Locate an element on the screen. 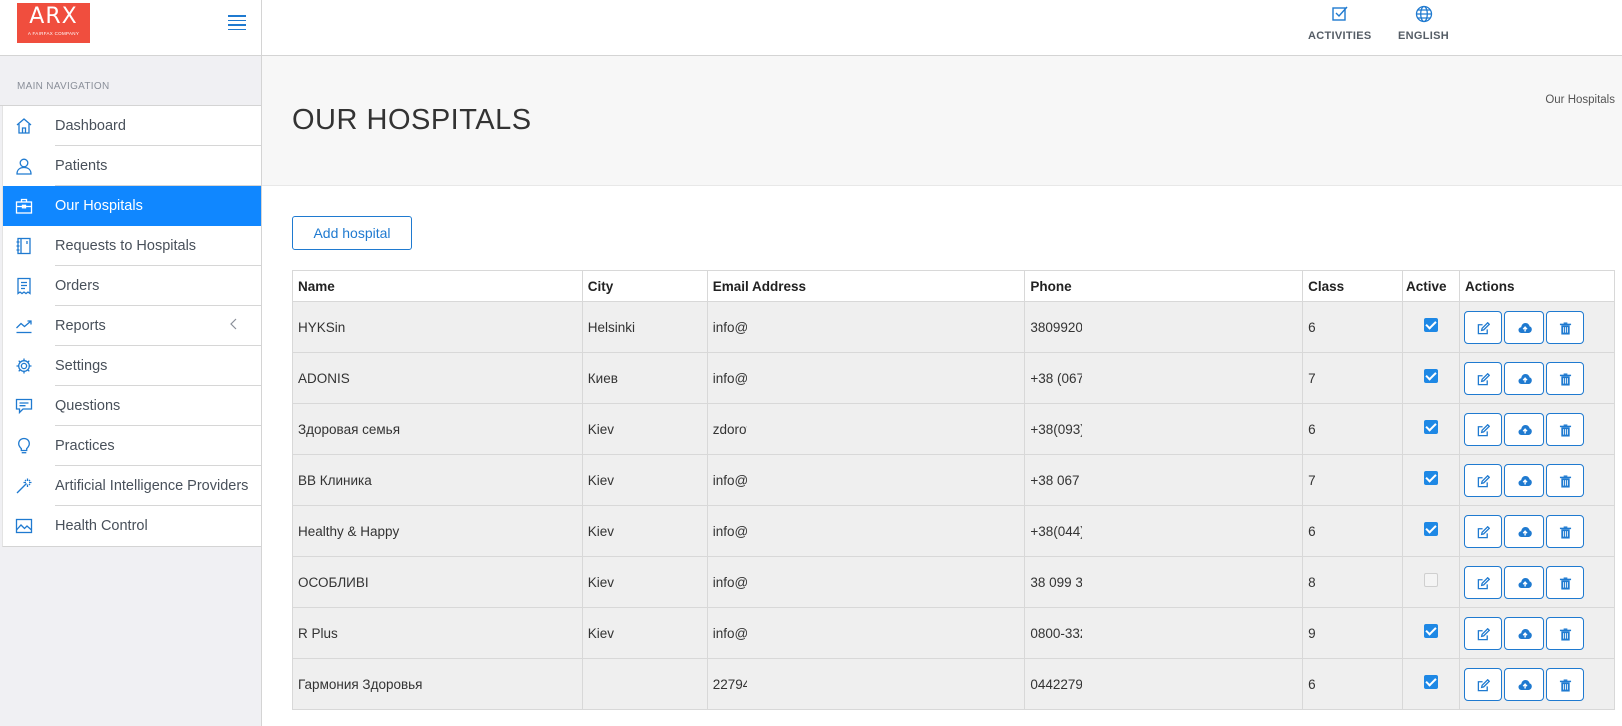 The image size is (1622, 726). activities-label: ACTIVITIES is located at coordinates (1340, 36).